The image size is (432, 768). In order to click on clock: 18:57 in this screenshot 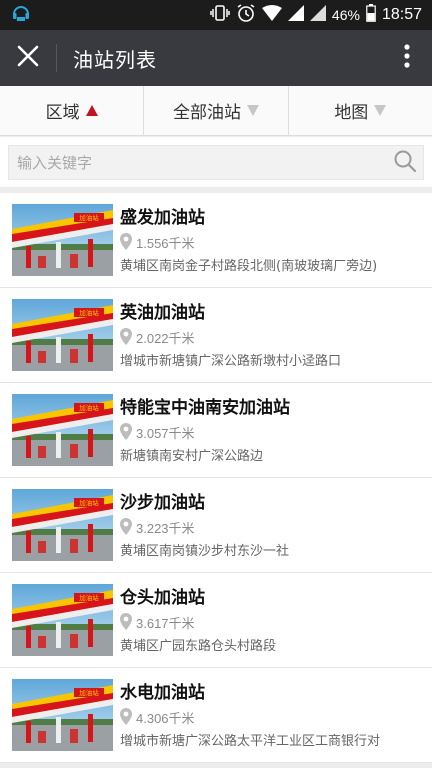, I will do `click(401, 14)`.